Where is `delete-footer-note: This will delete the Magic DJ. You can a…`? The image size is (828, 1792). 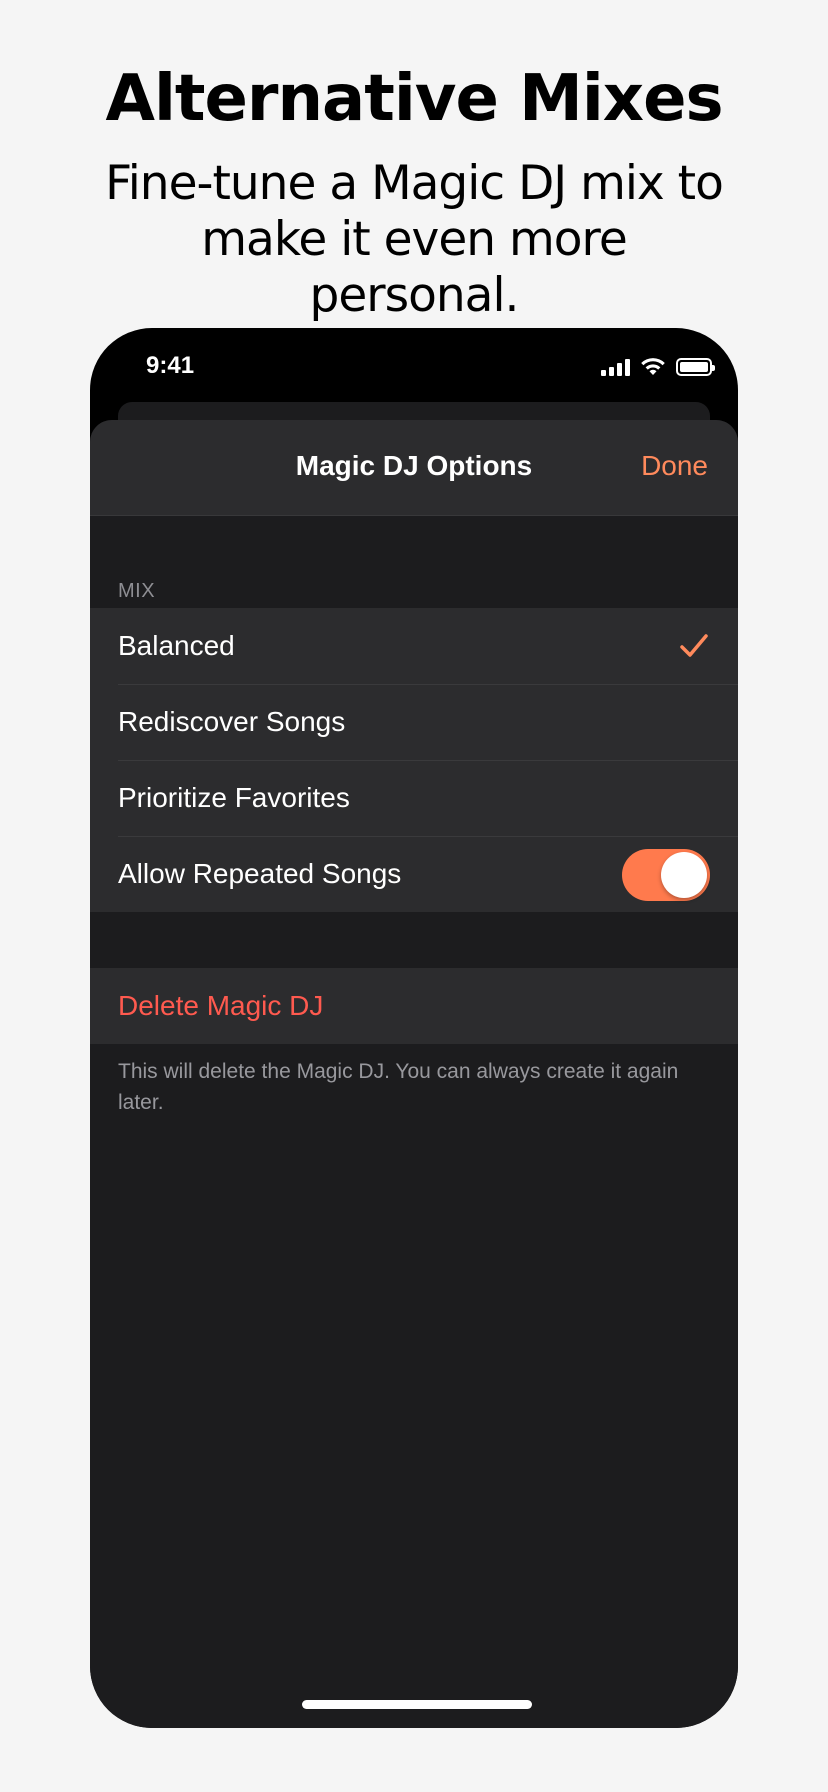 delete-footer-note: This will delete the Magic DJ. You can a… is located at coordinates (398, 1087).